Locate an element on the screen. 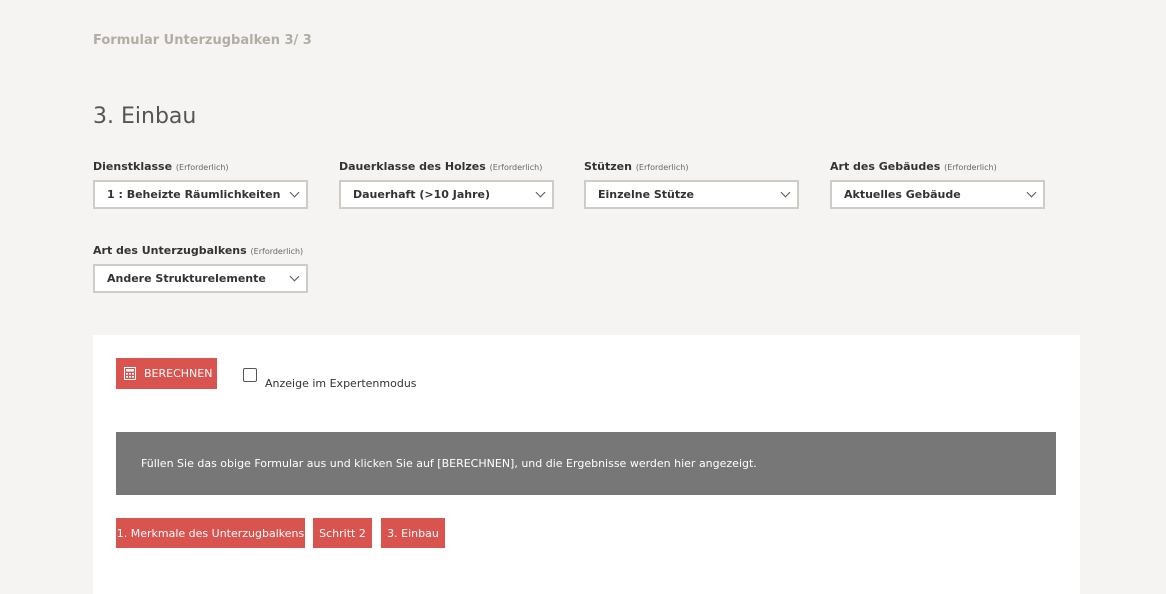 This screenshot has width=1166, height=594. step-2-label: Schritt 2 is located at coordinates (342, 533).